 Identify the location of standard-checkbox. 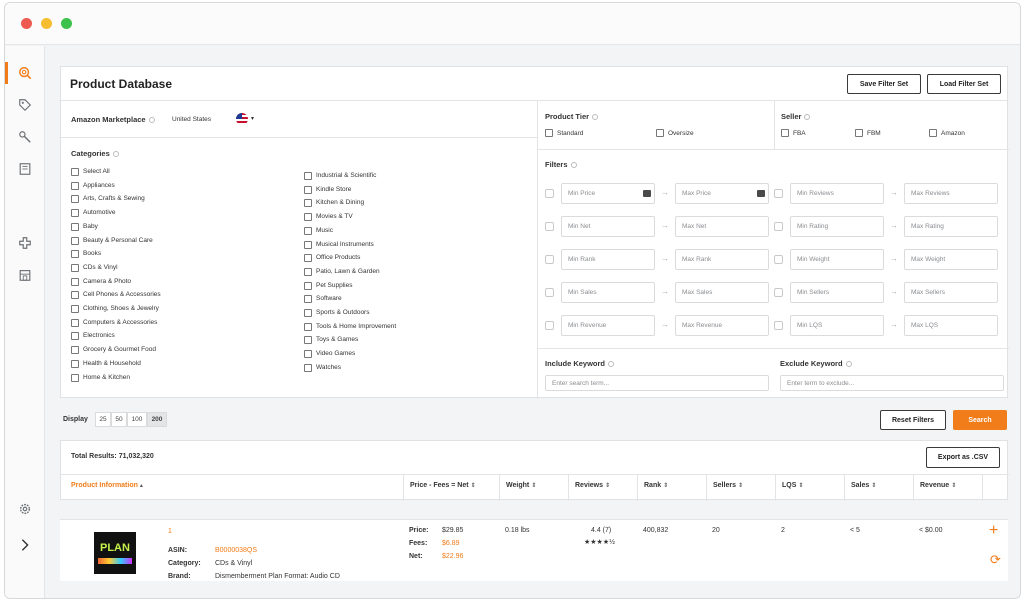
(549, 133).